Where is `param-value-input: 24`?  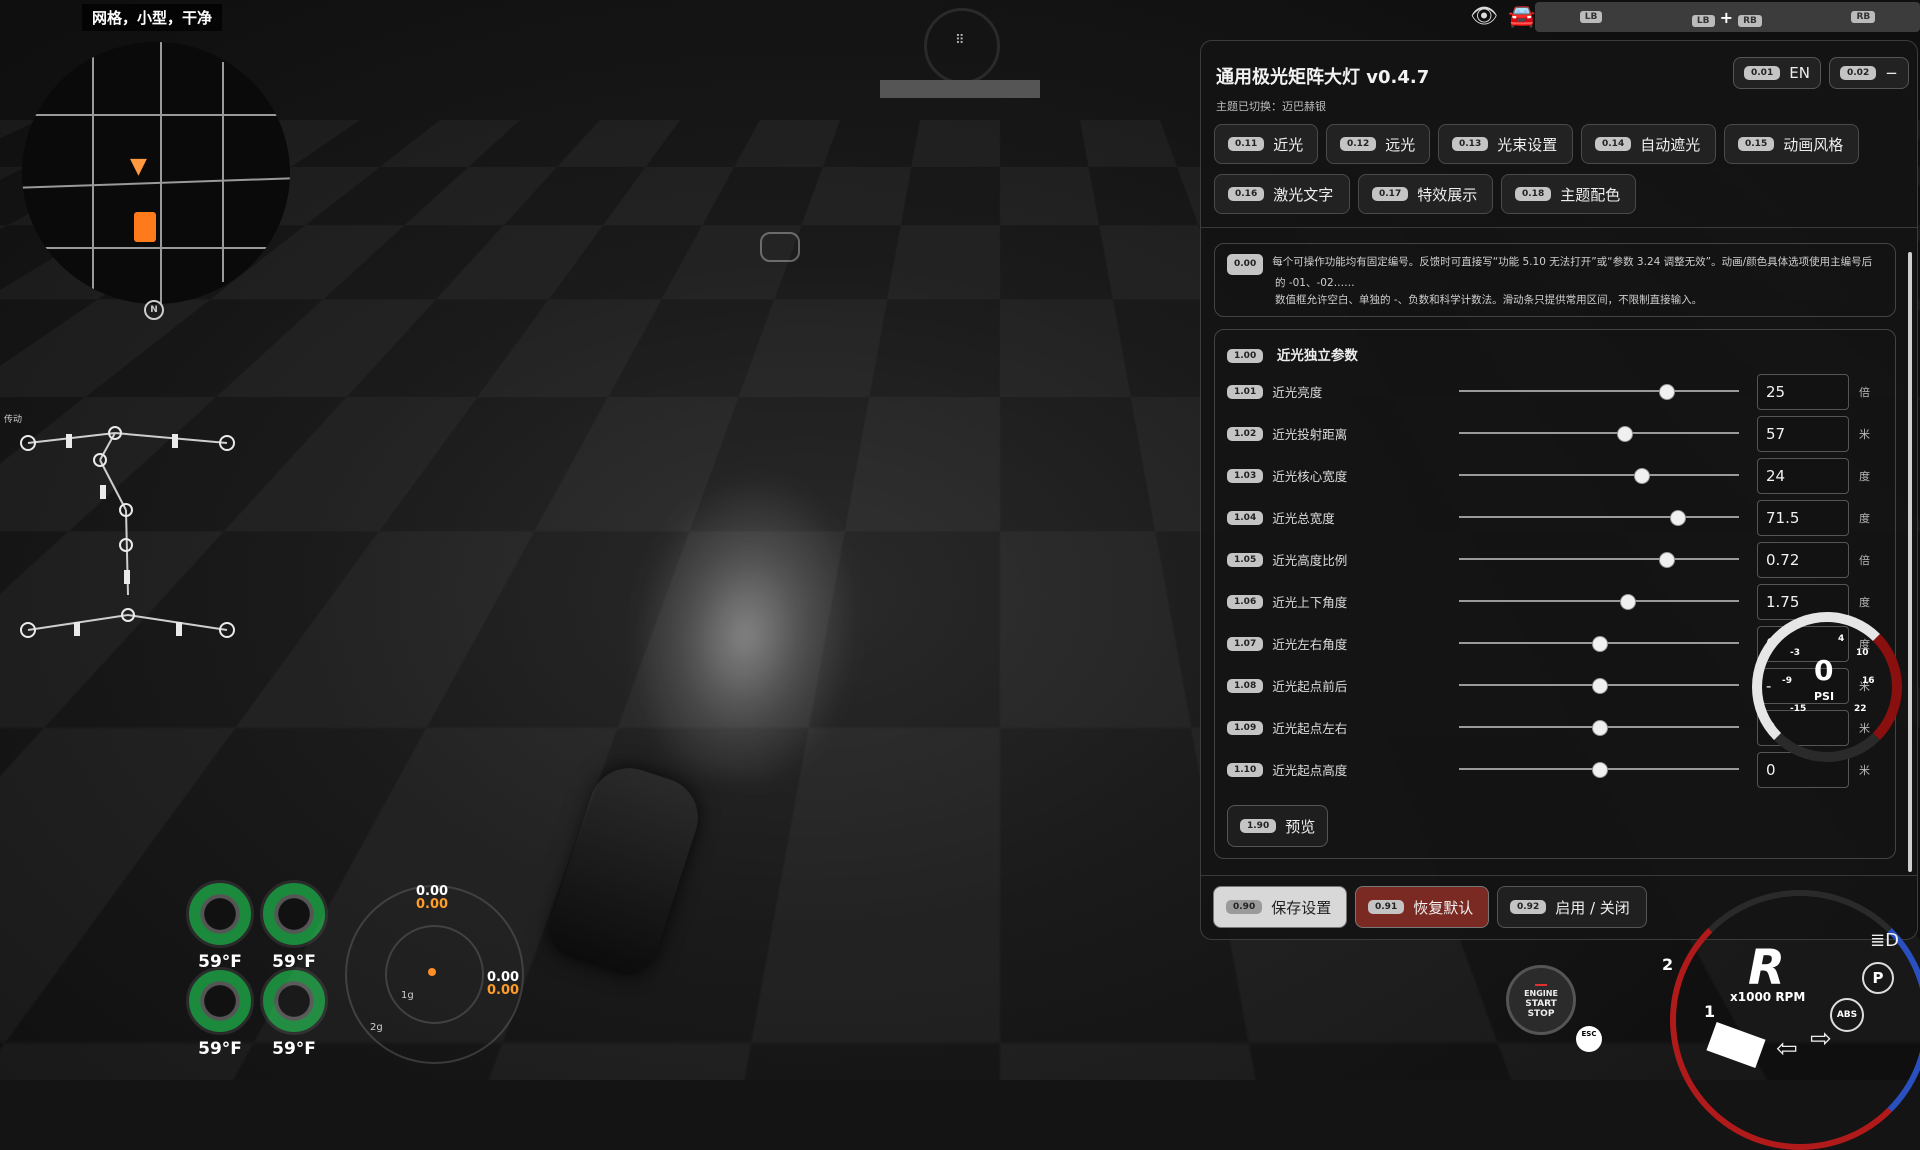 param-value-input: 24 is located at coordinates (1803, 476).